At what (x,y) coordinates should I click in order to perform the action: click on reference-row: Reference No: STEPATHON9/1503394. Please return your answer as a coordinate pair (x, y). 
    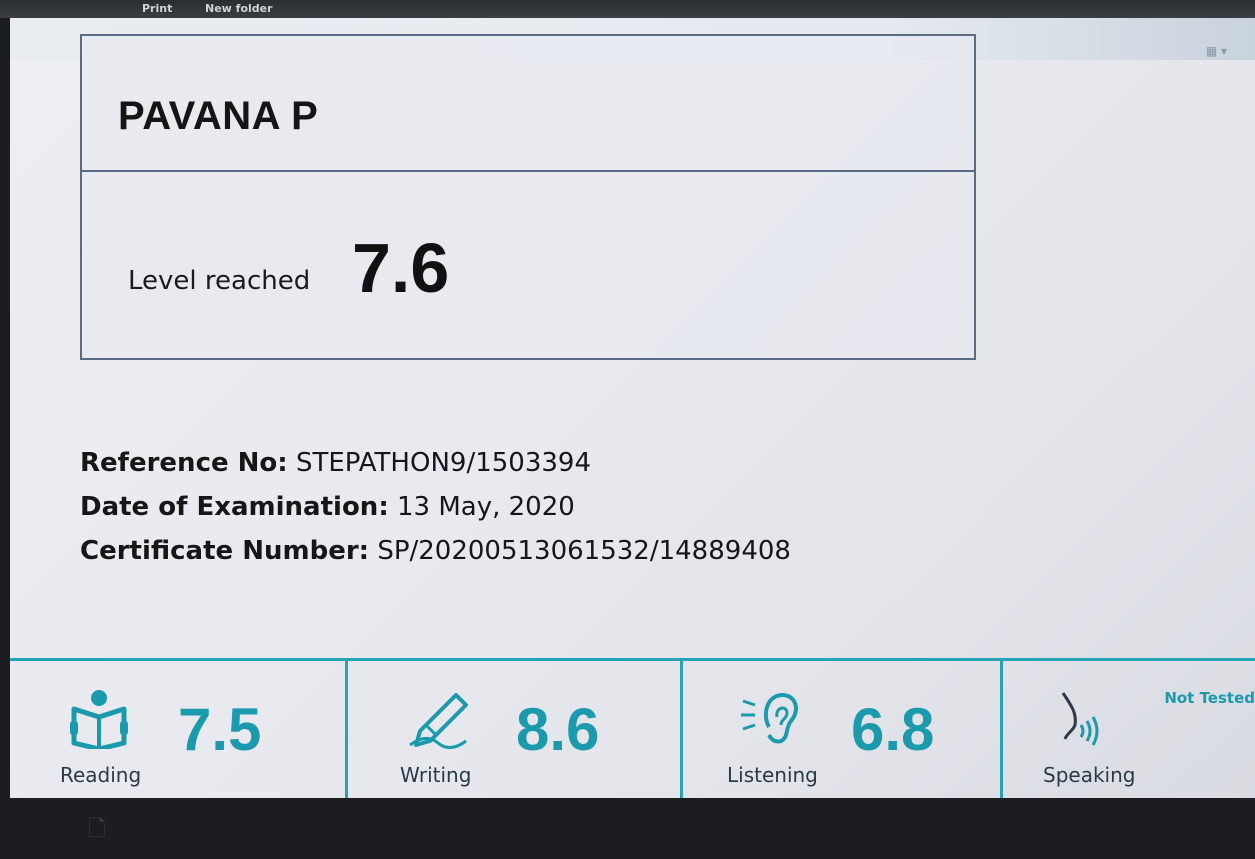
    Looking at the image, I should click on (335, 463).